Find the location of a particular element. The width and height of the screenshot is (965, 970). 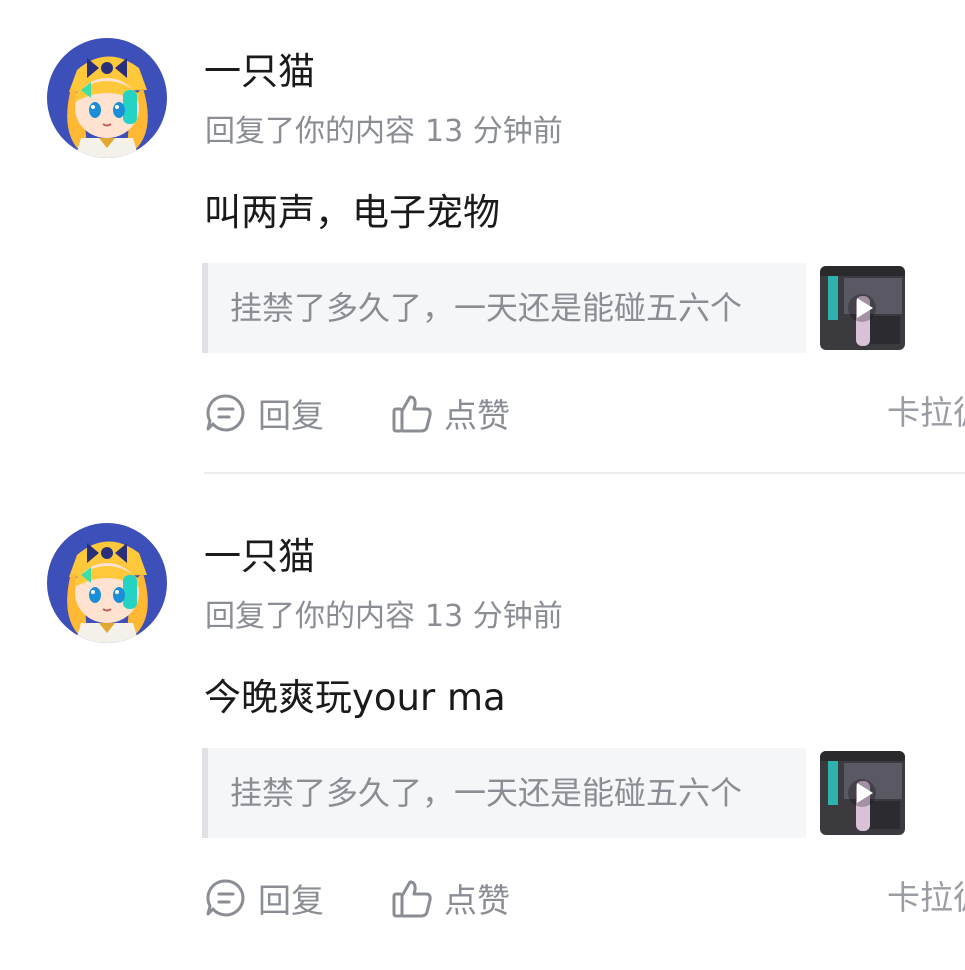

reply-content: 叫两声，电子宠物 is located at coordinates (352, 212).